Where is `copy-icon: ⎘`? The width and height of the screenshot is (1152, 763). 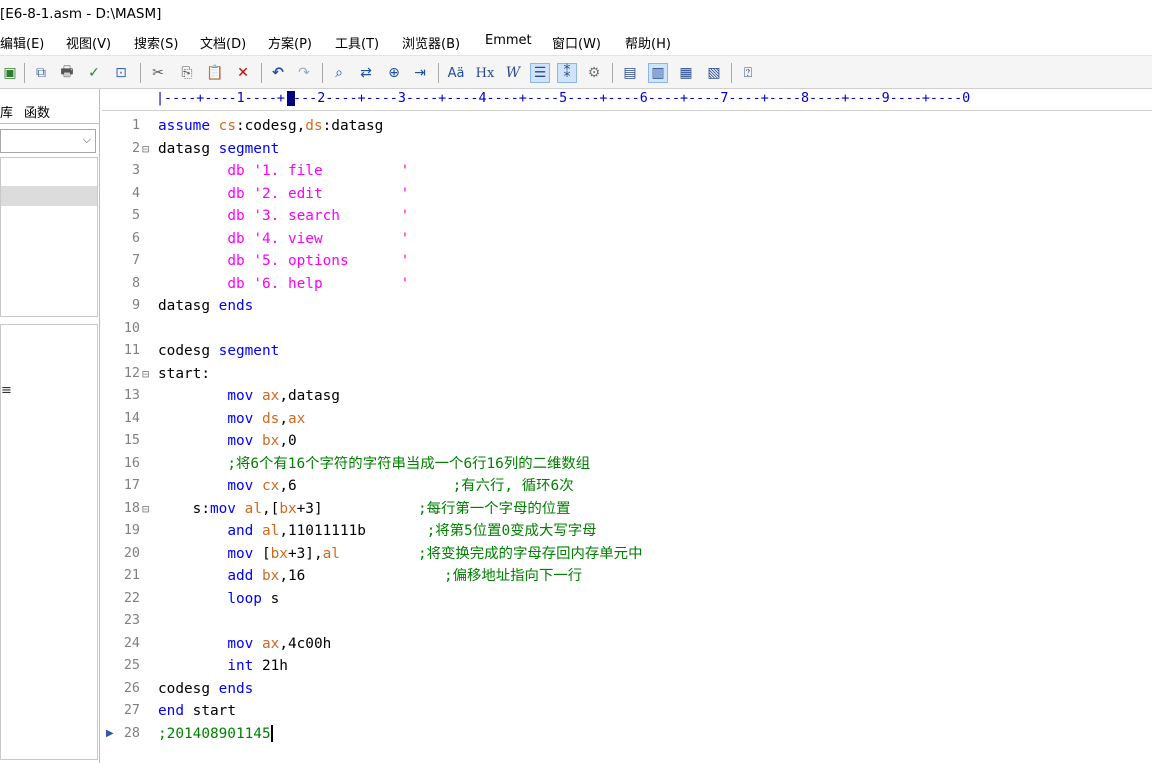 copy-icon: ⎘ is located at coordinates (187, 73).